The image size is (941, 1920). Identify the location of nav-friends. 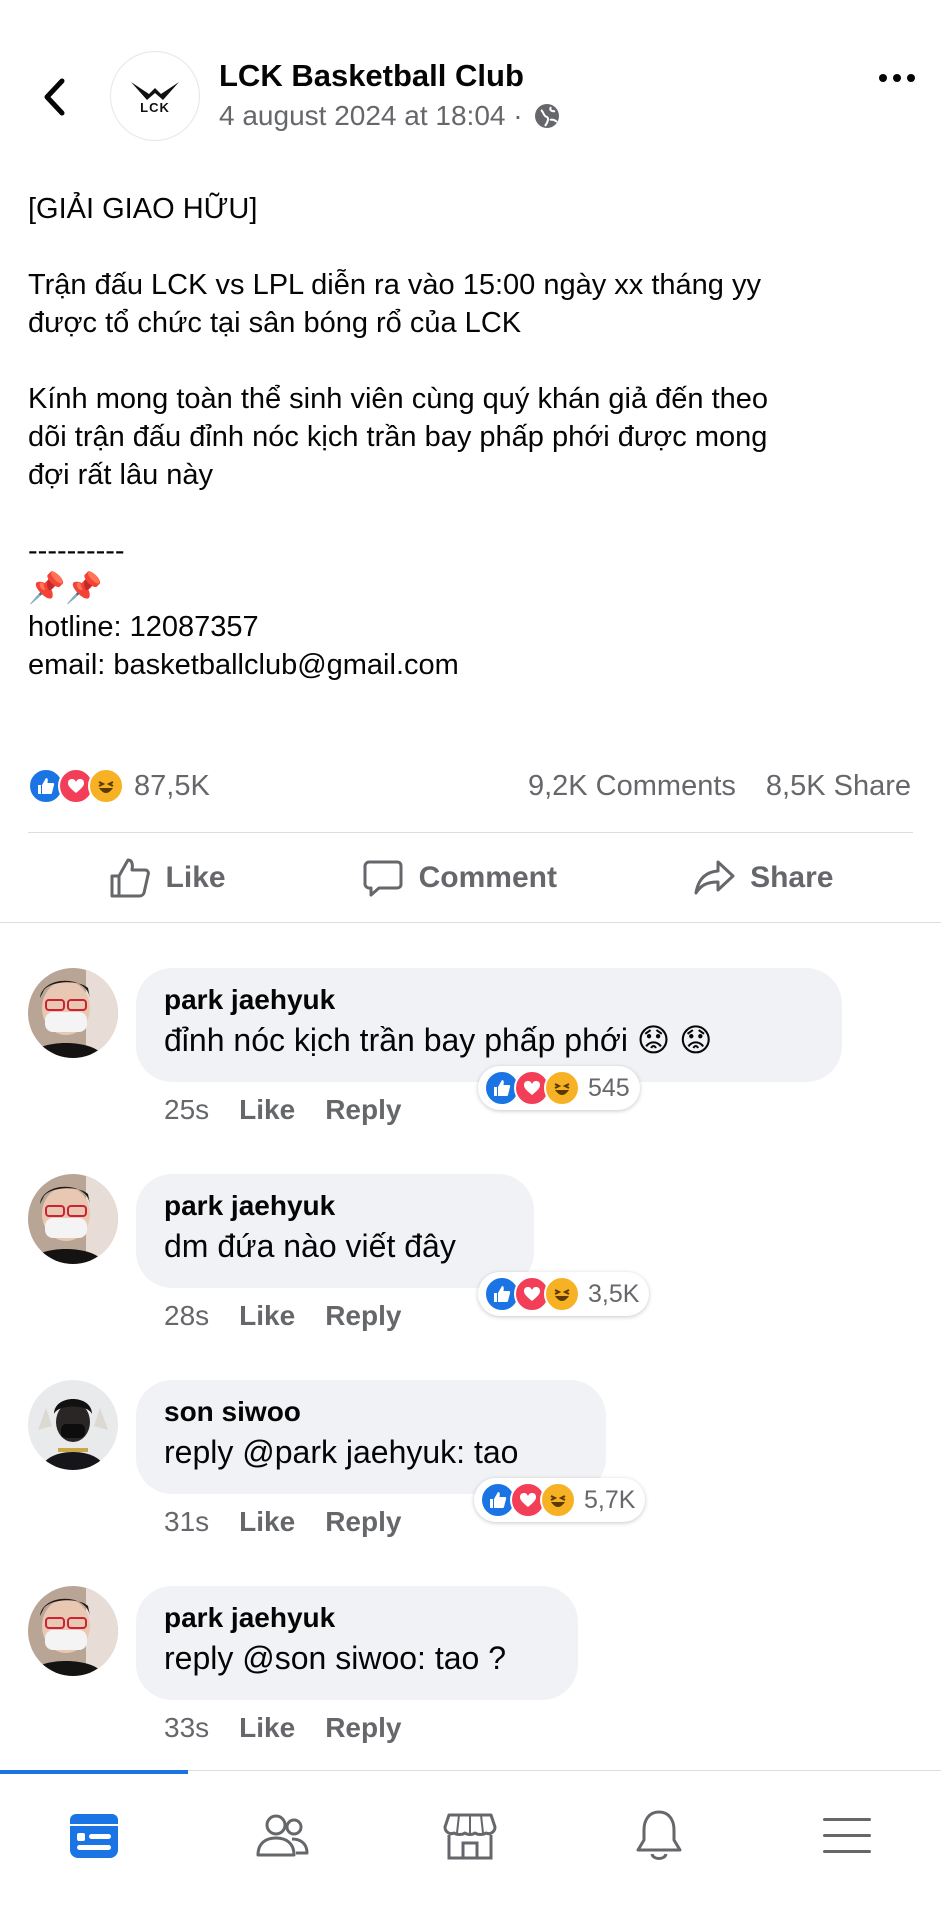
(282, 1836).